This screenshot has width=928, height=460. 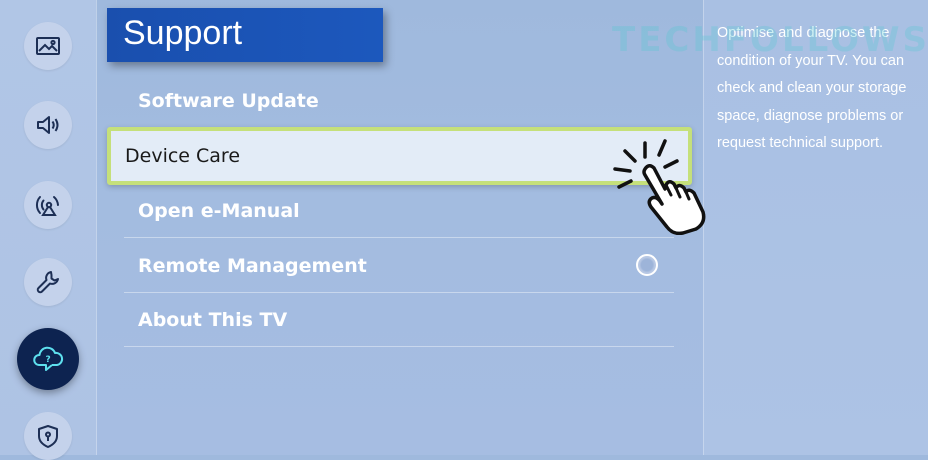 What do you see at coordinates (48, 230) in the screenshot?
I see `sidebar: ?` at bounding box center [48, 230].